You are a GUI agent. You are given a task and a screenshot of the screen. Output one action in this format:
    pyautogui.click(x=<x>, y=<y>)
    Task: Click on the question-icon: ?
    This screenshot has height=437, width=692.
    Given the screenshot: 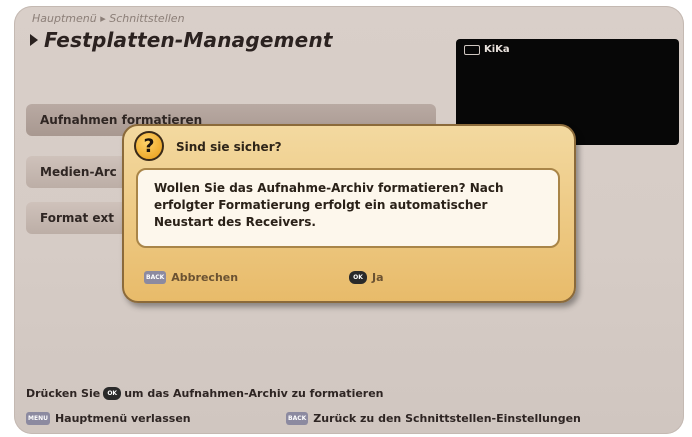 What is the action you would take?
    pyautogui.click(x=149, y=146)
    